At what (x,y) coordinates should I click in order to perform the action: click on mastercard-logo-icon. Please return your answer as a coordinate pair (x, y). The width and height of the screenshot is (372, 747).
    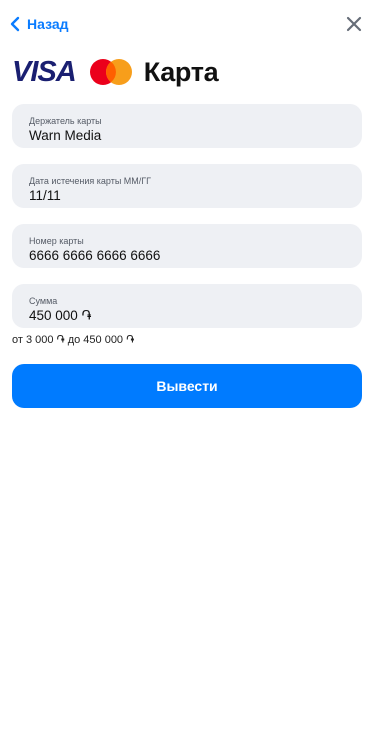
    Looking at the image, I should click on (110, 72).